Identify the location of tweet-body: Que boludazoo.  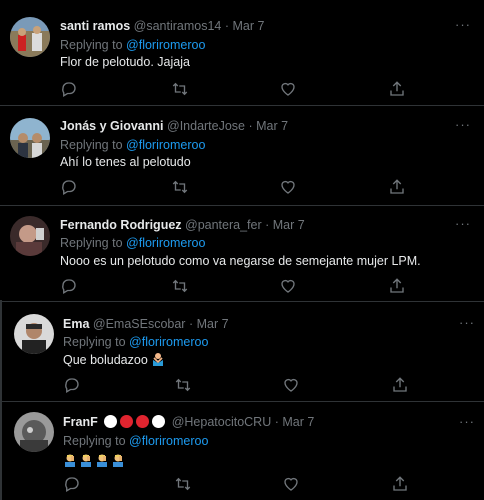
(114, 360).